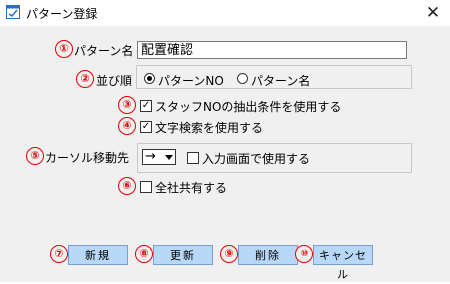  What do you see at coordinates (191, 188) in the screenshot?
I see `shared-checkbox-label: 全社共有する` at bounding box center [191, 188].